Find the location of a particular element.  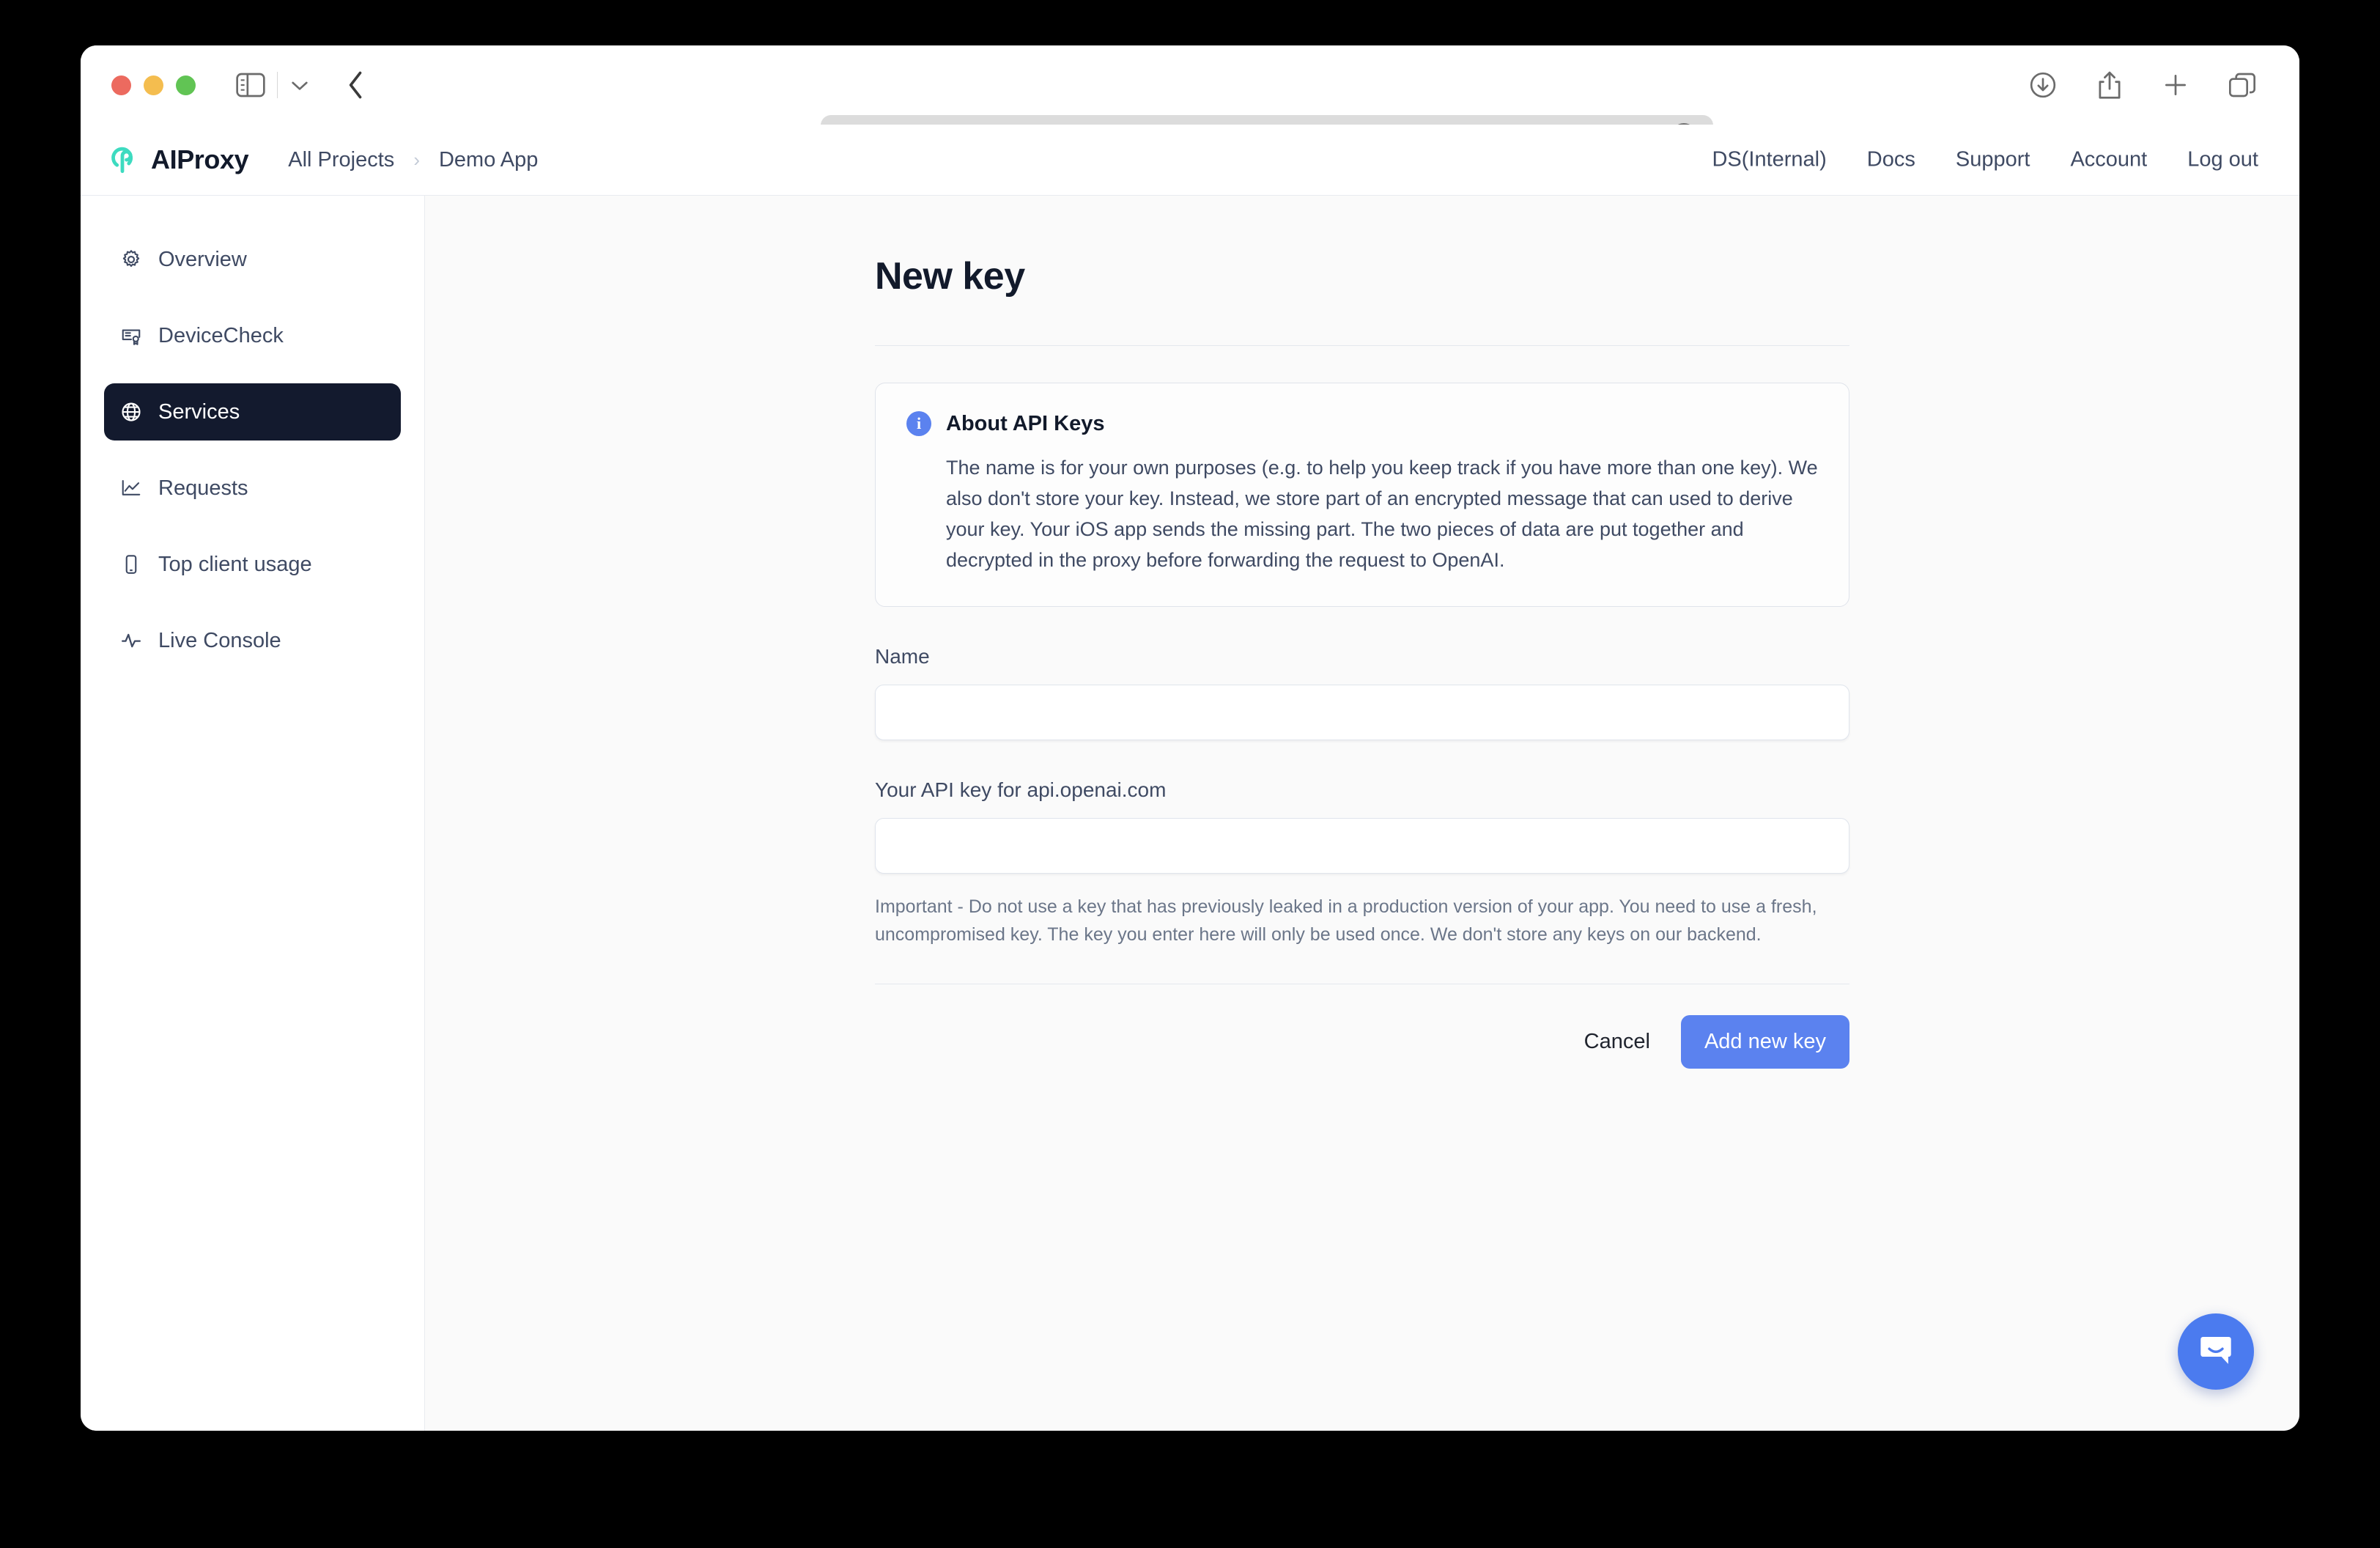

activity-pulse-icon is located at coordinates (131, 641).